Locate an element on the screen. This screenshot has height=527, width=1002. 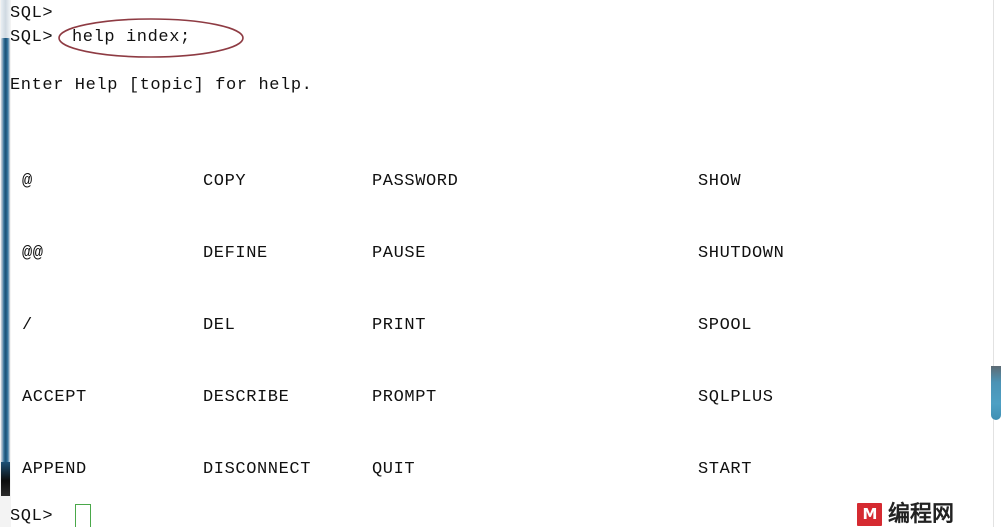
help-command: QUIT is located at coordinates (394, 469).